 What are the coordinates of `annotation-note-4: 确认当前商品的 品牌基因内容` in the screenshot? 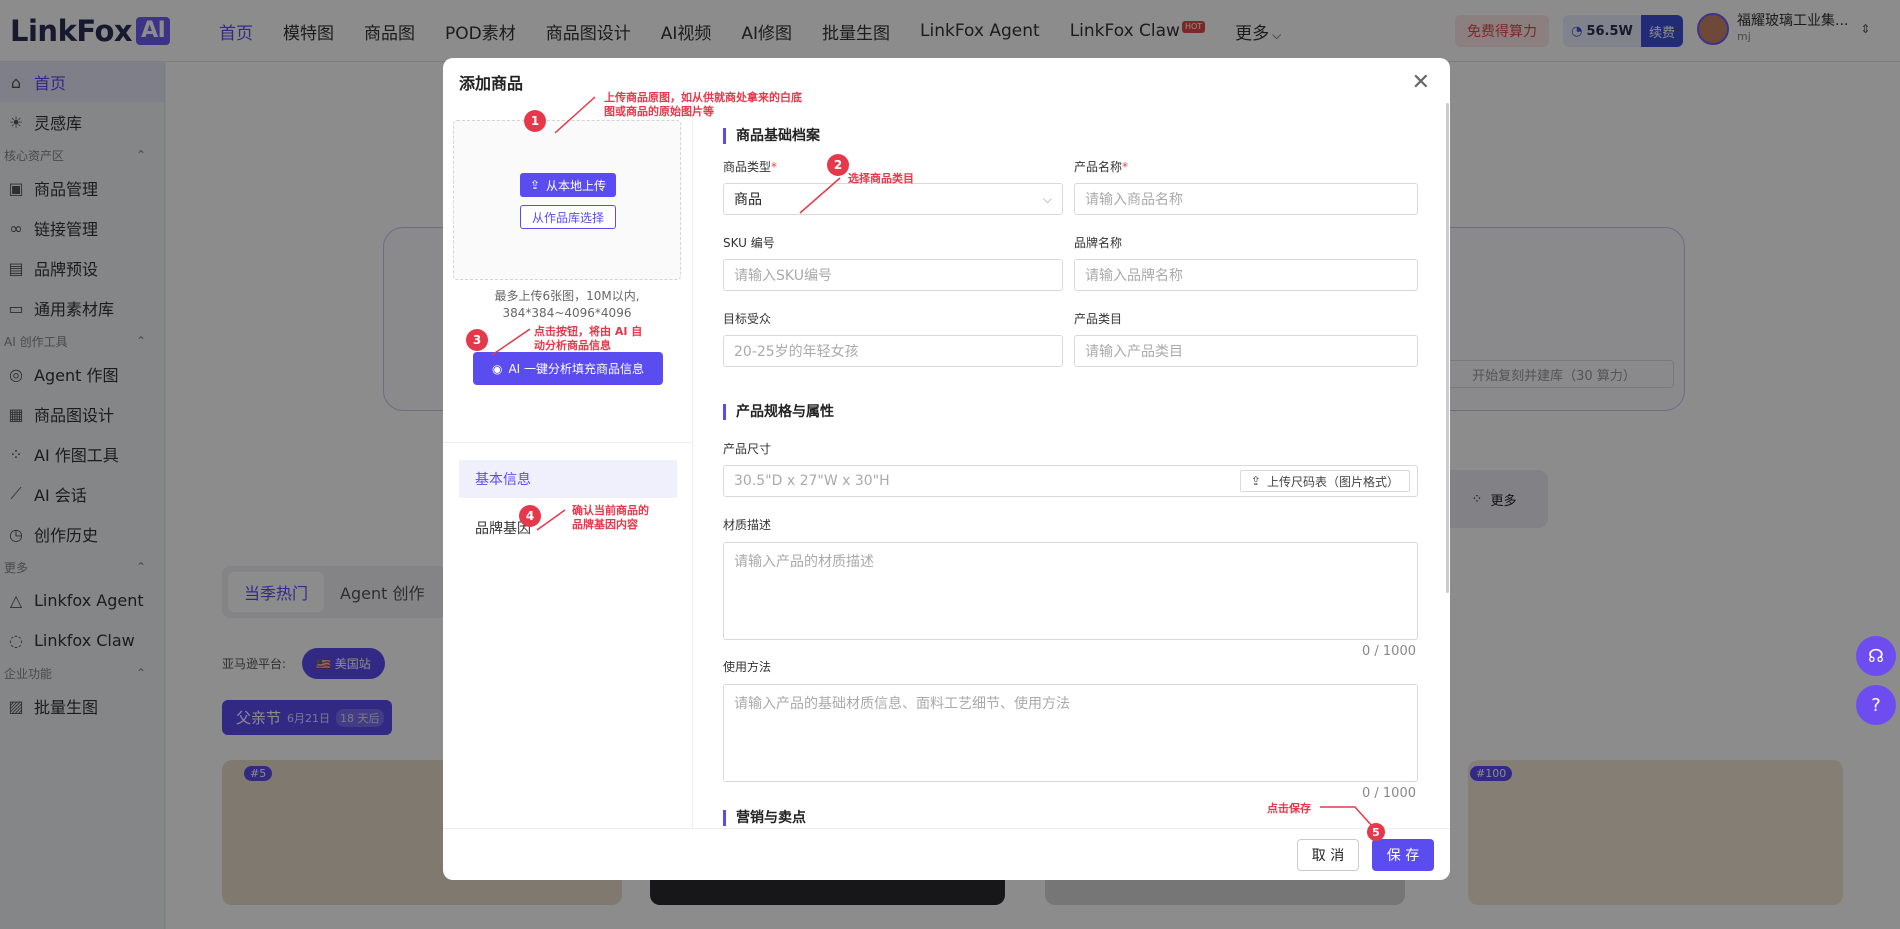 It's located at (610, 518).